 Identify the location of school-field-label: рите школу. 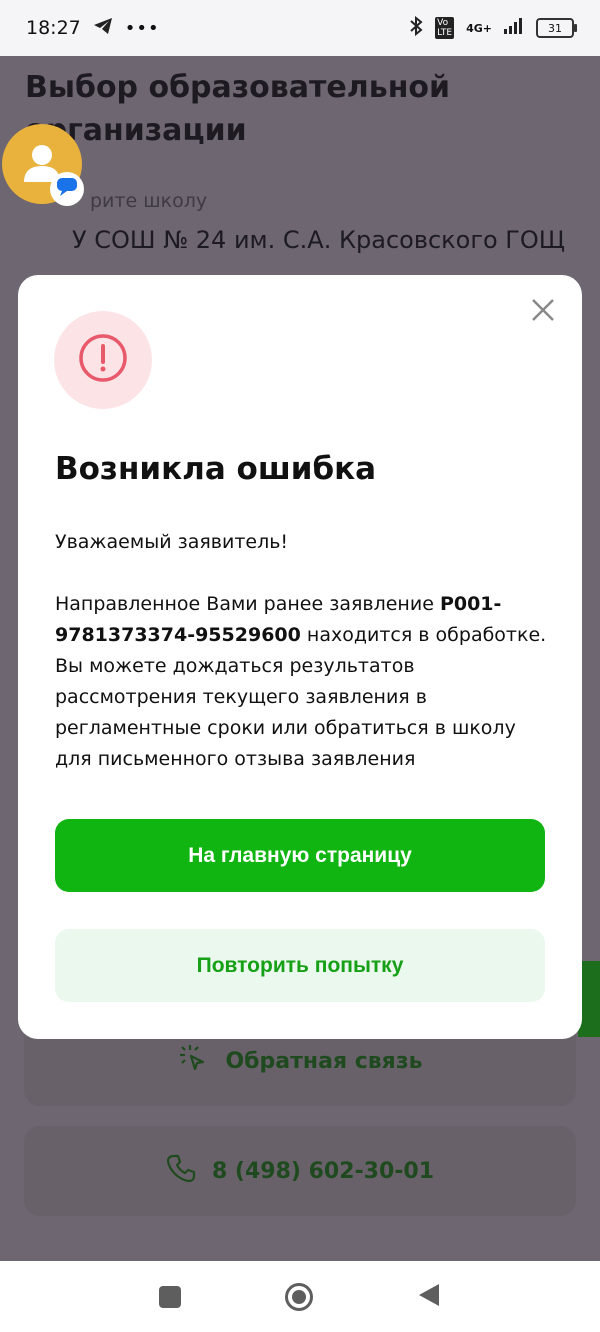
(149, 201).